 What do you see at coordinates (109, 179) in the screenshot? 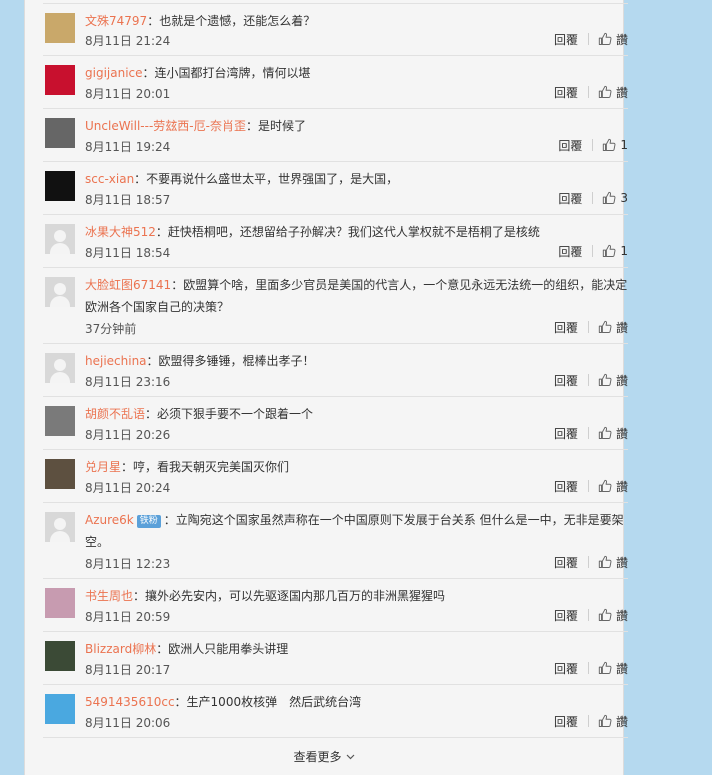
I see `username-link: scc-xian` at bounding box center [109, 179].